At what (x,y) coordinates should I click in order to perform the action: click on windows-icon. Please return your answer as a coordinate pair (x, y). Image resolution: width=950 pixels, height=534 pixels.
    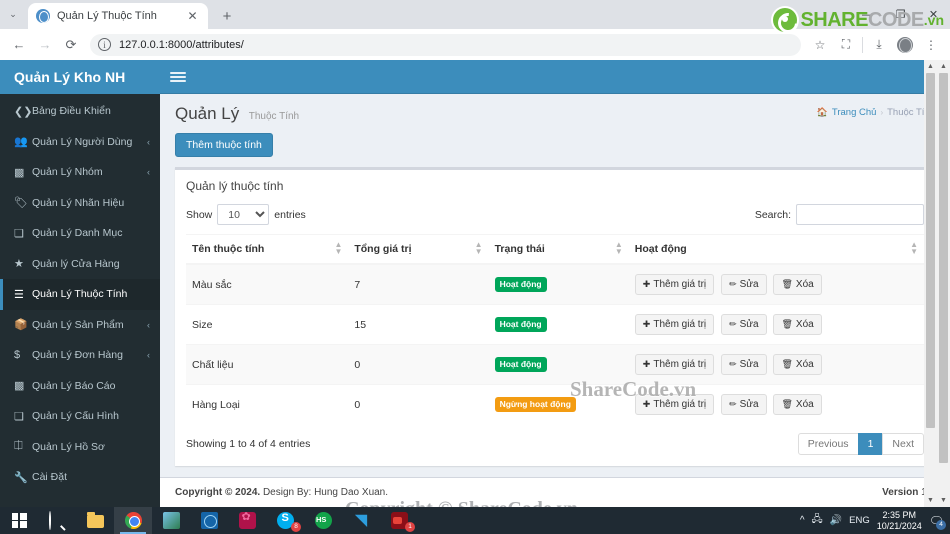
    Looking at the image, I should click on (19, 520).